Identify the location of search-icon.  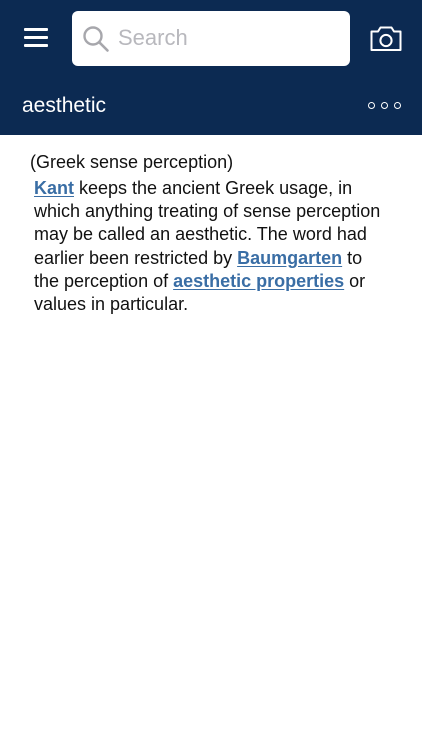
(96, 39).